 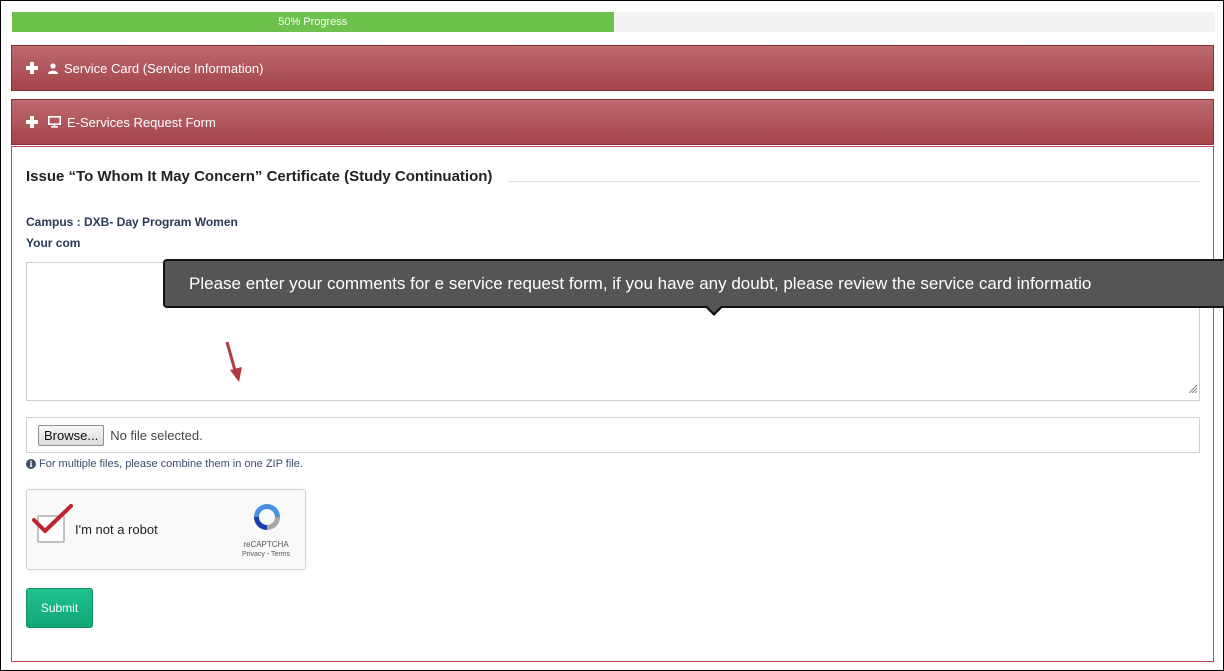 I want to click on title-divider, so click(x=854, y=181).